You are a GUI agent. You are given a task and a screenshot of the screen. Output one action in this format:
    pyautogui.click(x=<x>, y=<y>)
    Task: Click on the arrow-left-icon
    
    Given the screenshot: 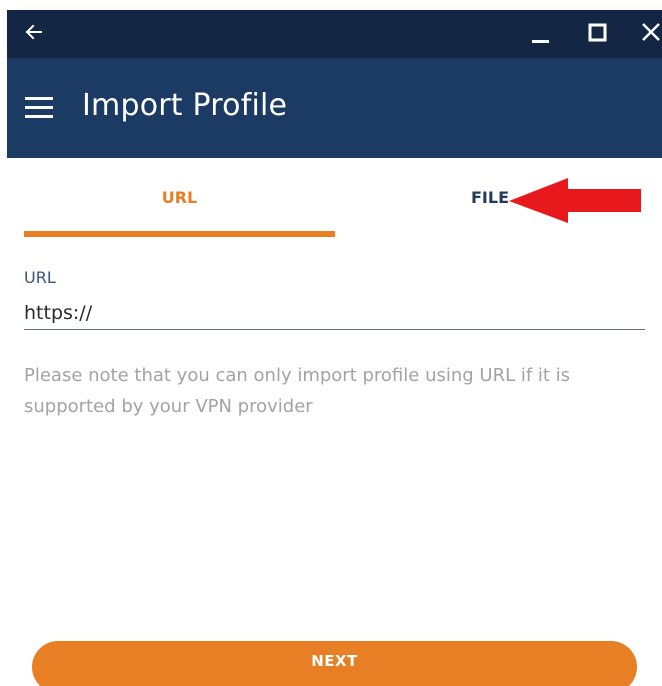 What is the action you would take?
    pyautogui.click(x=34, y=32)
    